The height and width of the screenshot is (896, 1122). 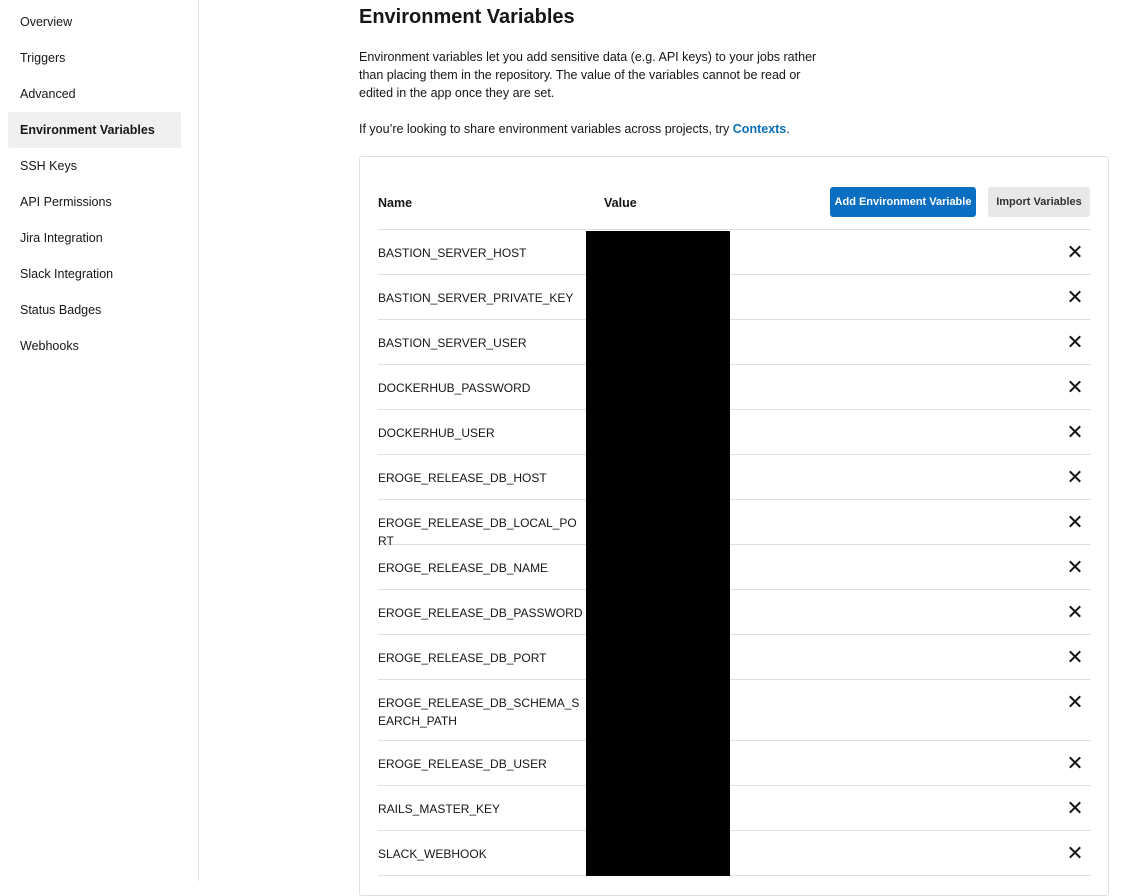 What do you see at coordinates (432, 854) in the screenshot?
I see `variable-name: SLACK_WEBHOOK` at bounding box center [432, 854].